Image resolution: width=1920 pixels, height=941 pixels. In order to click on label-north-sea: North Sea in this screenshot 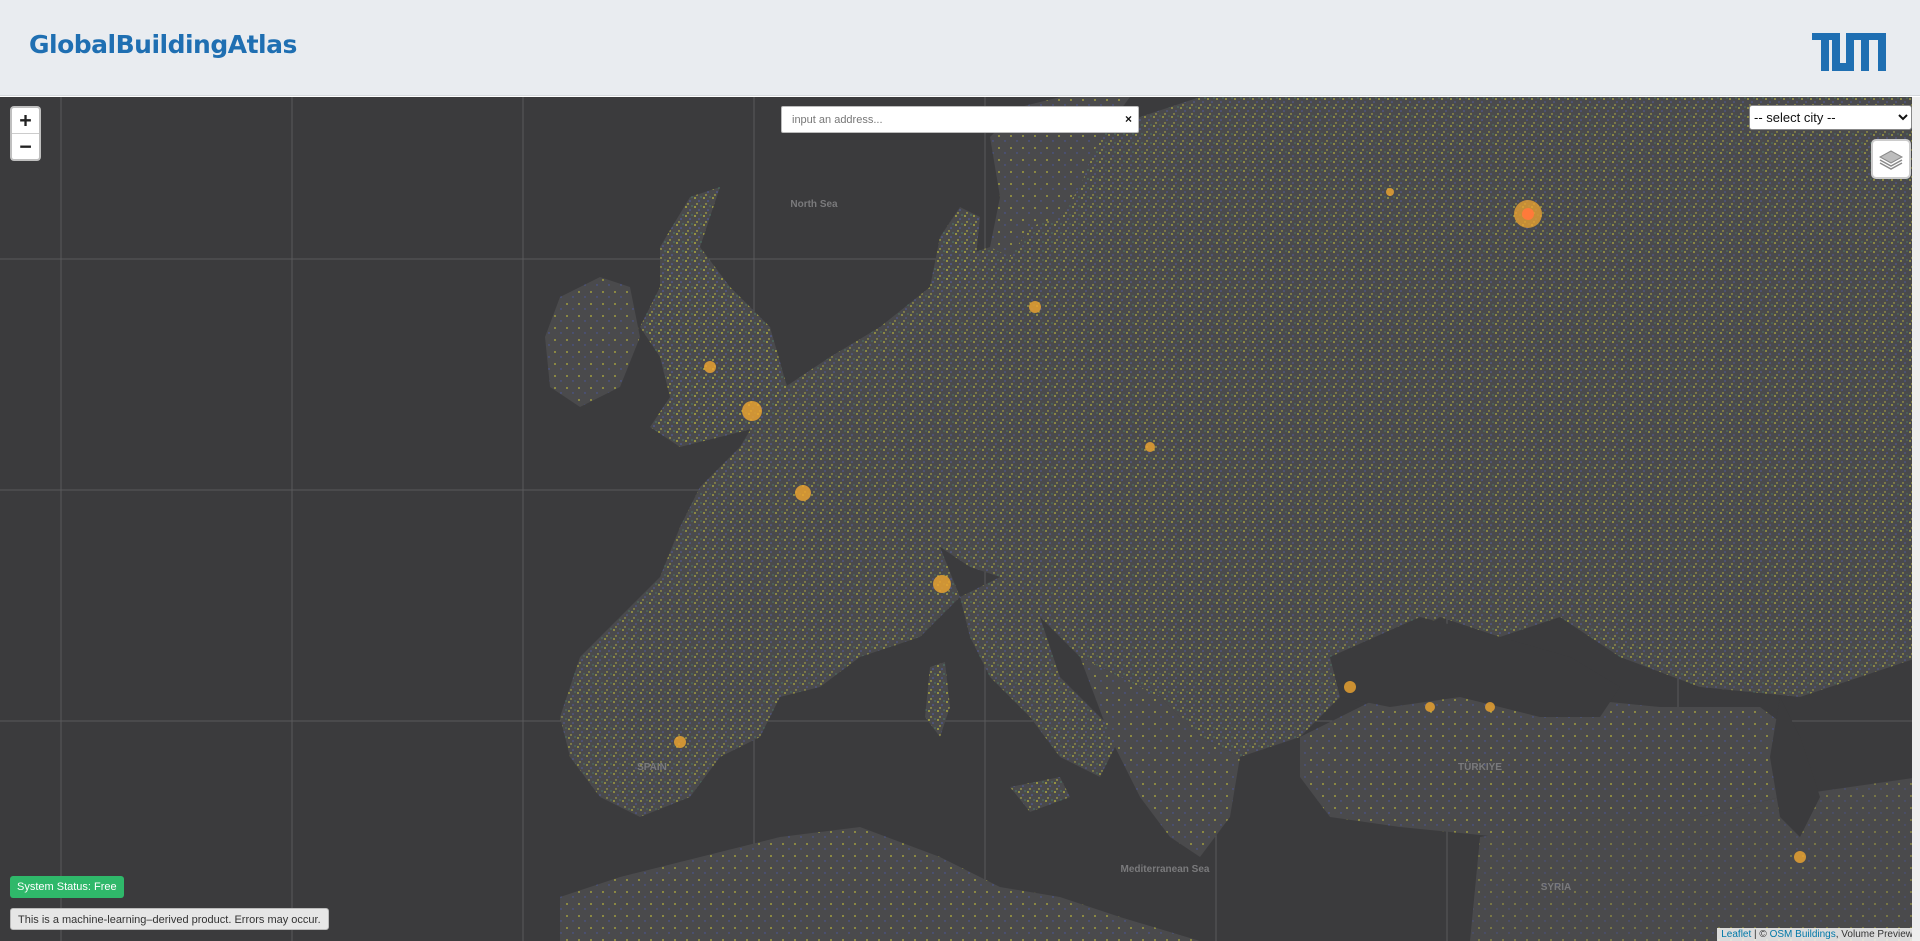, I will do `click(814, 204)`.